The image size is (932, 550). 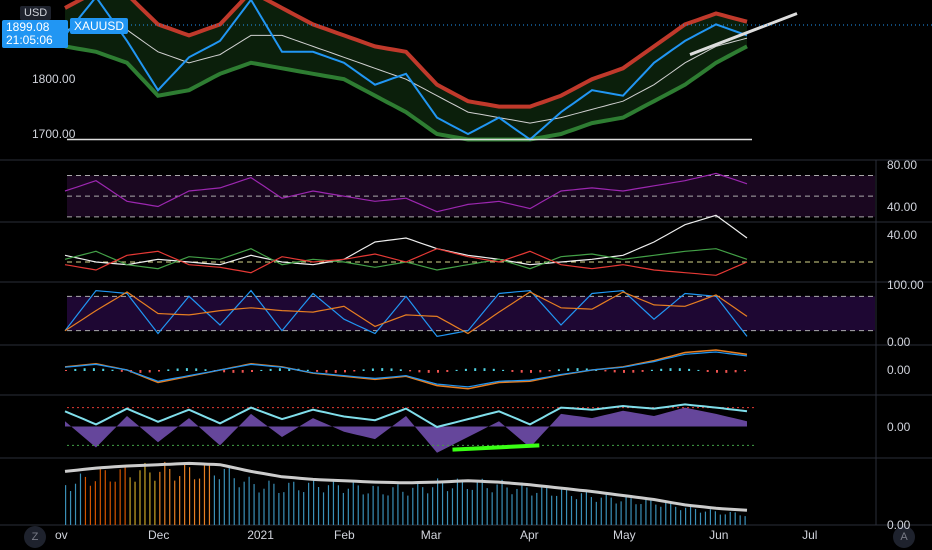 I want to click on time-tick-label: Apr, so click(x=529, y=535).